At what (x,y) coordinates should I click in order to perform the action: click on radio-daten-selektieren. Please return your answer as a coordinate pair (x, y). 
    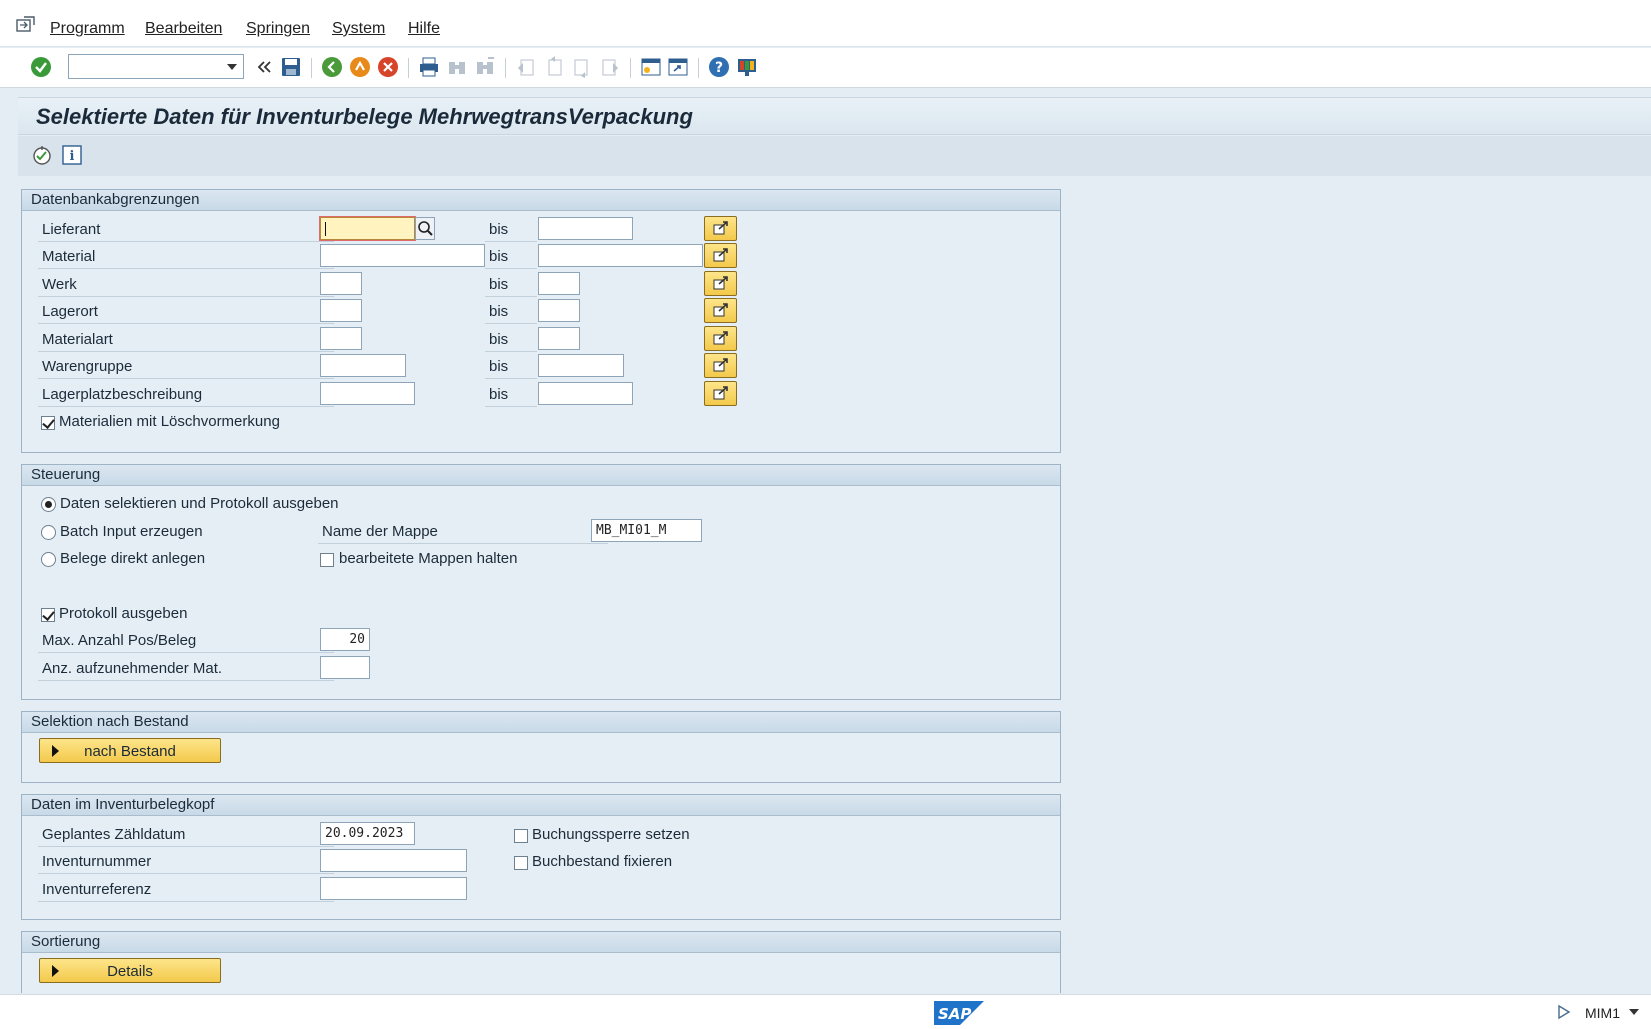
    Looking at the image, I should click on (48, 504).